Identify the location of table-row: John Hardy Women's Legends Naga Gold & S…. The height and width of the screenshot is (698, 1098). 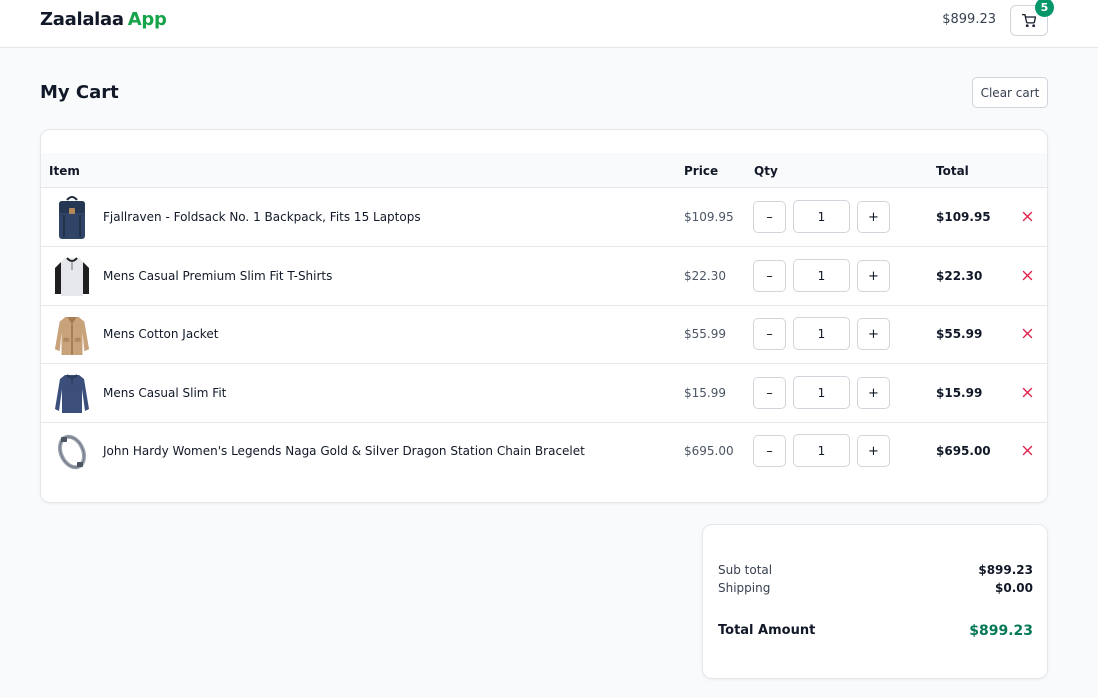
(544, 451).